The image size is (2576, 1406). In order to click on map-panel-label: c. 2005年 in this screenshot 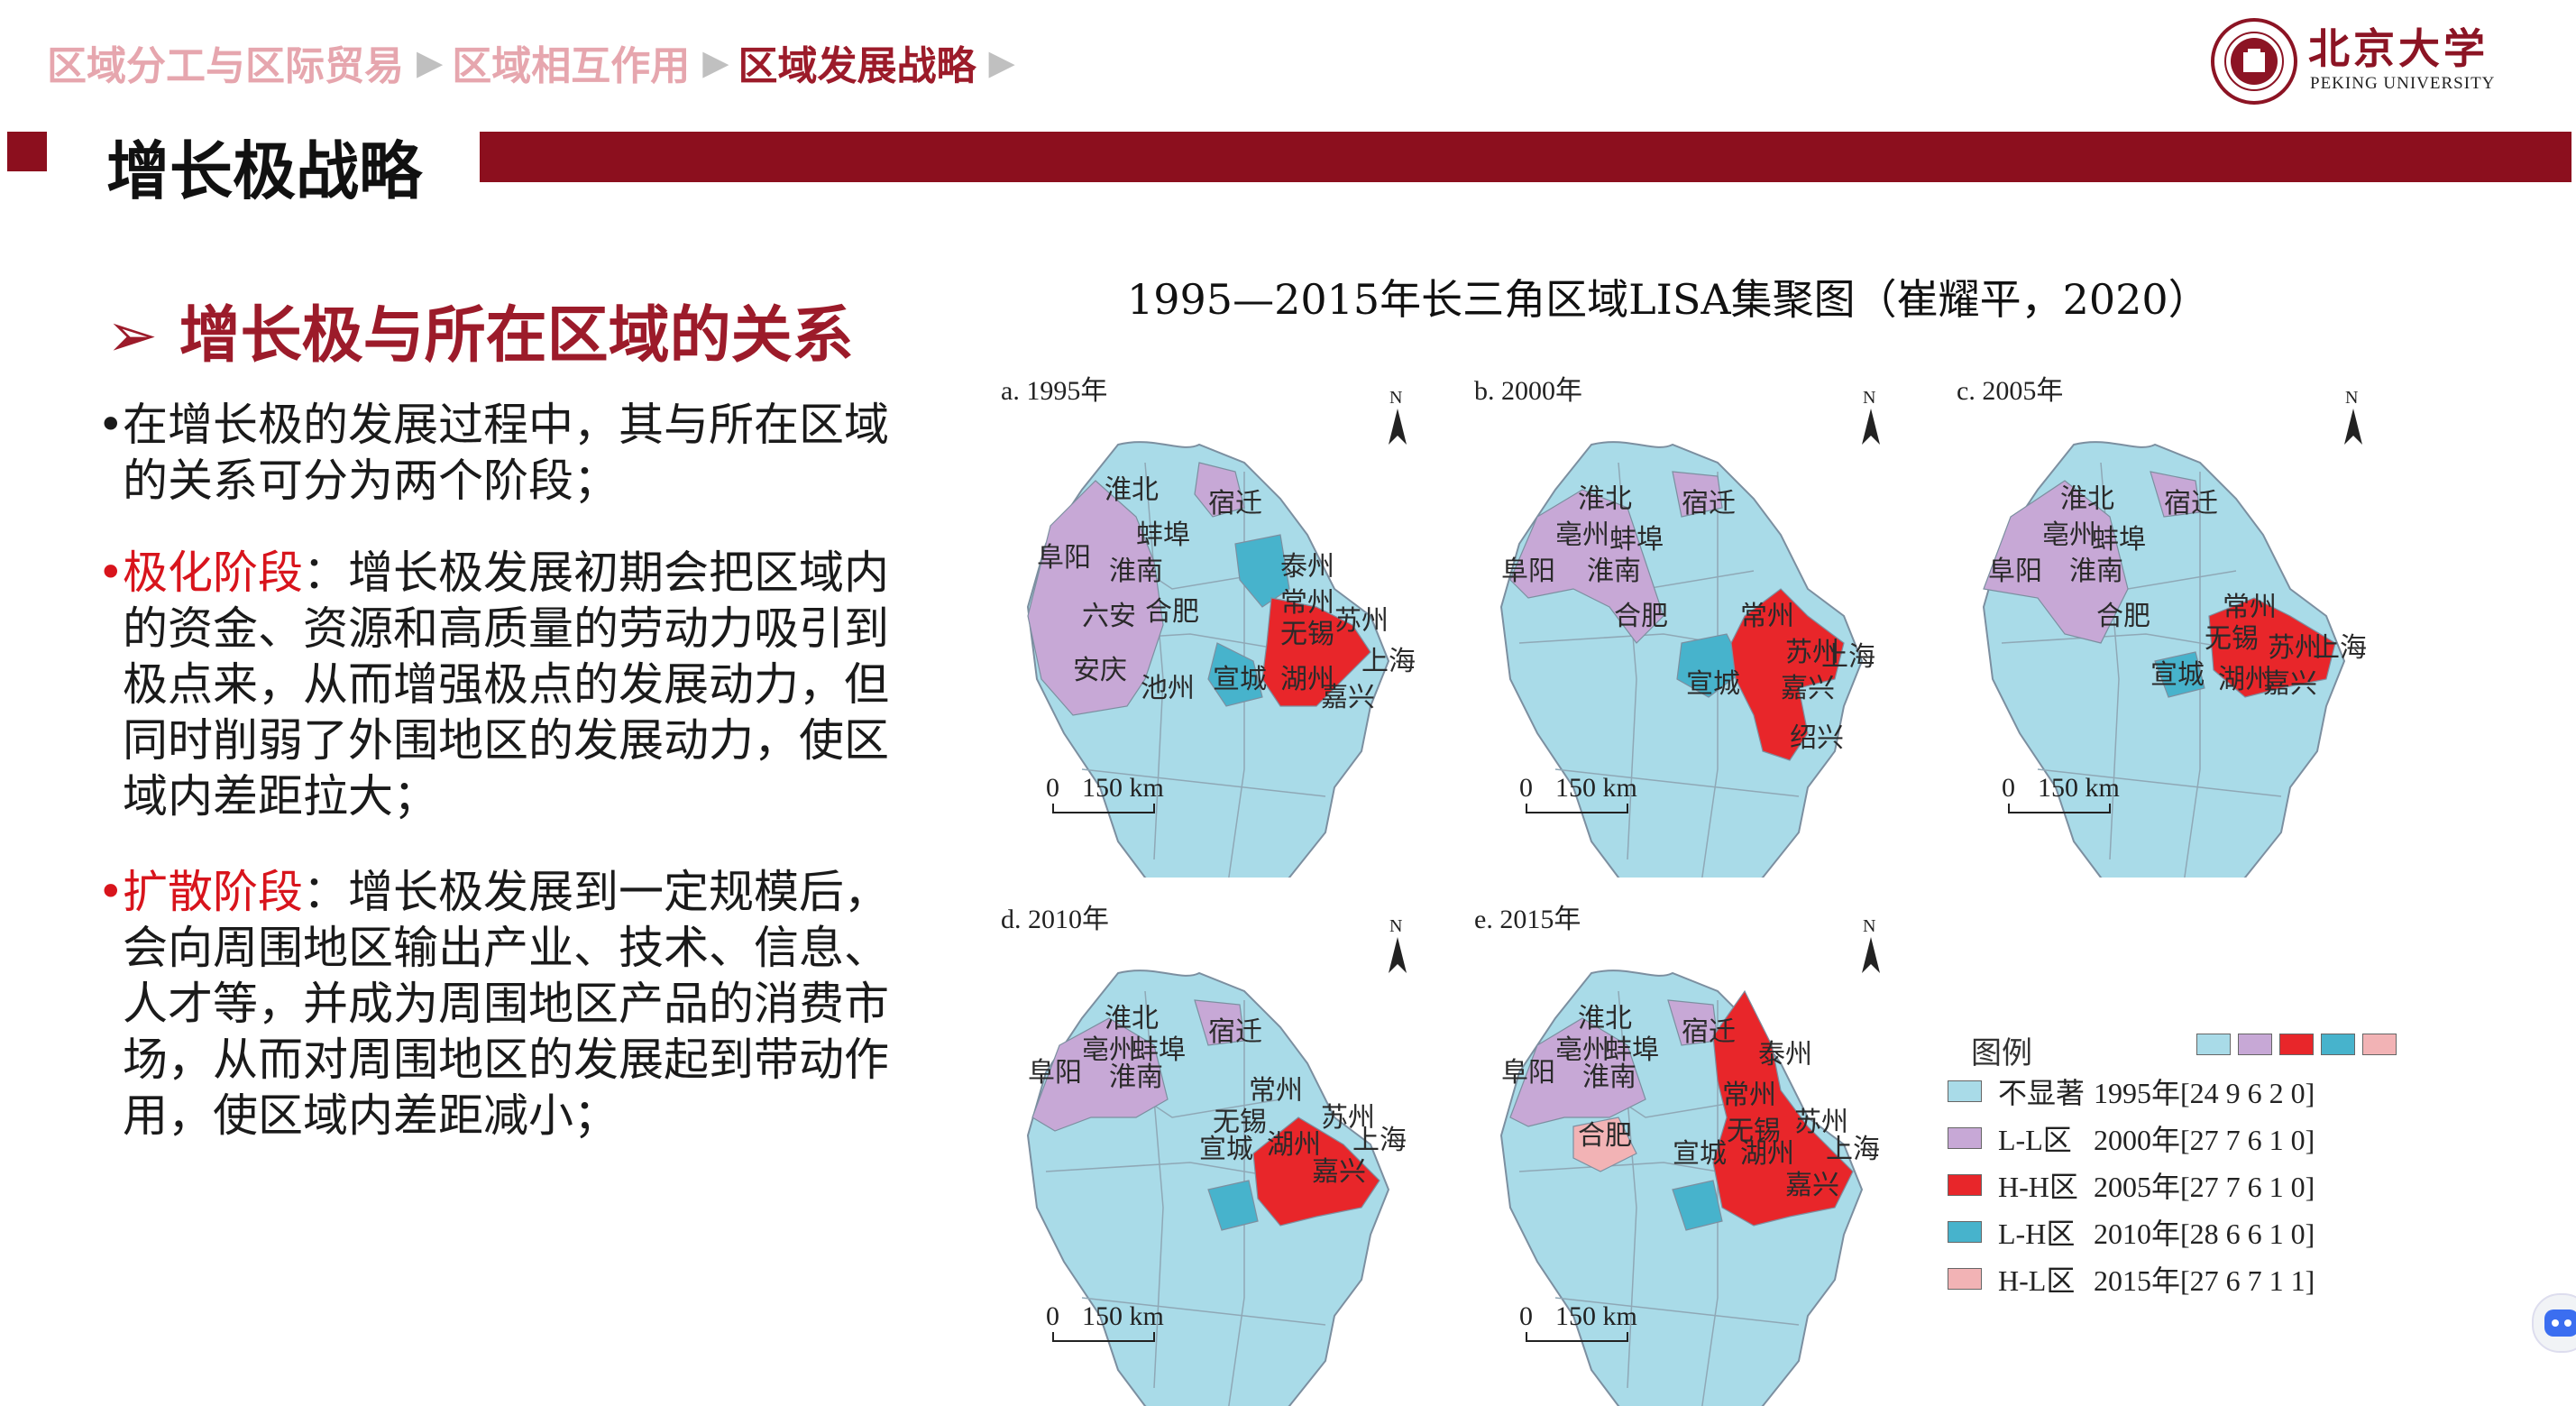, I will do `click(2010, 391)`.